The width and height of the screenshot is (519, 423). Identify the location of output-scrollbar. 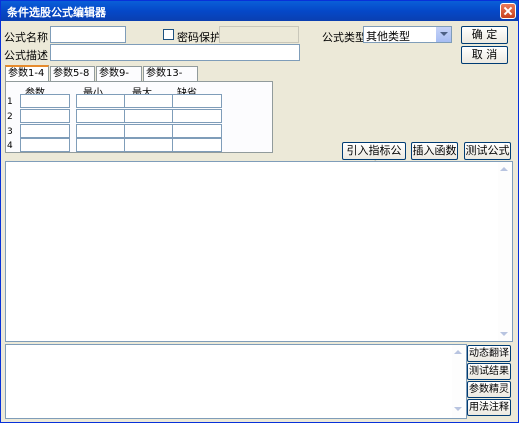
(459, 381).